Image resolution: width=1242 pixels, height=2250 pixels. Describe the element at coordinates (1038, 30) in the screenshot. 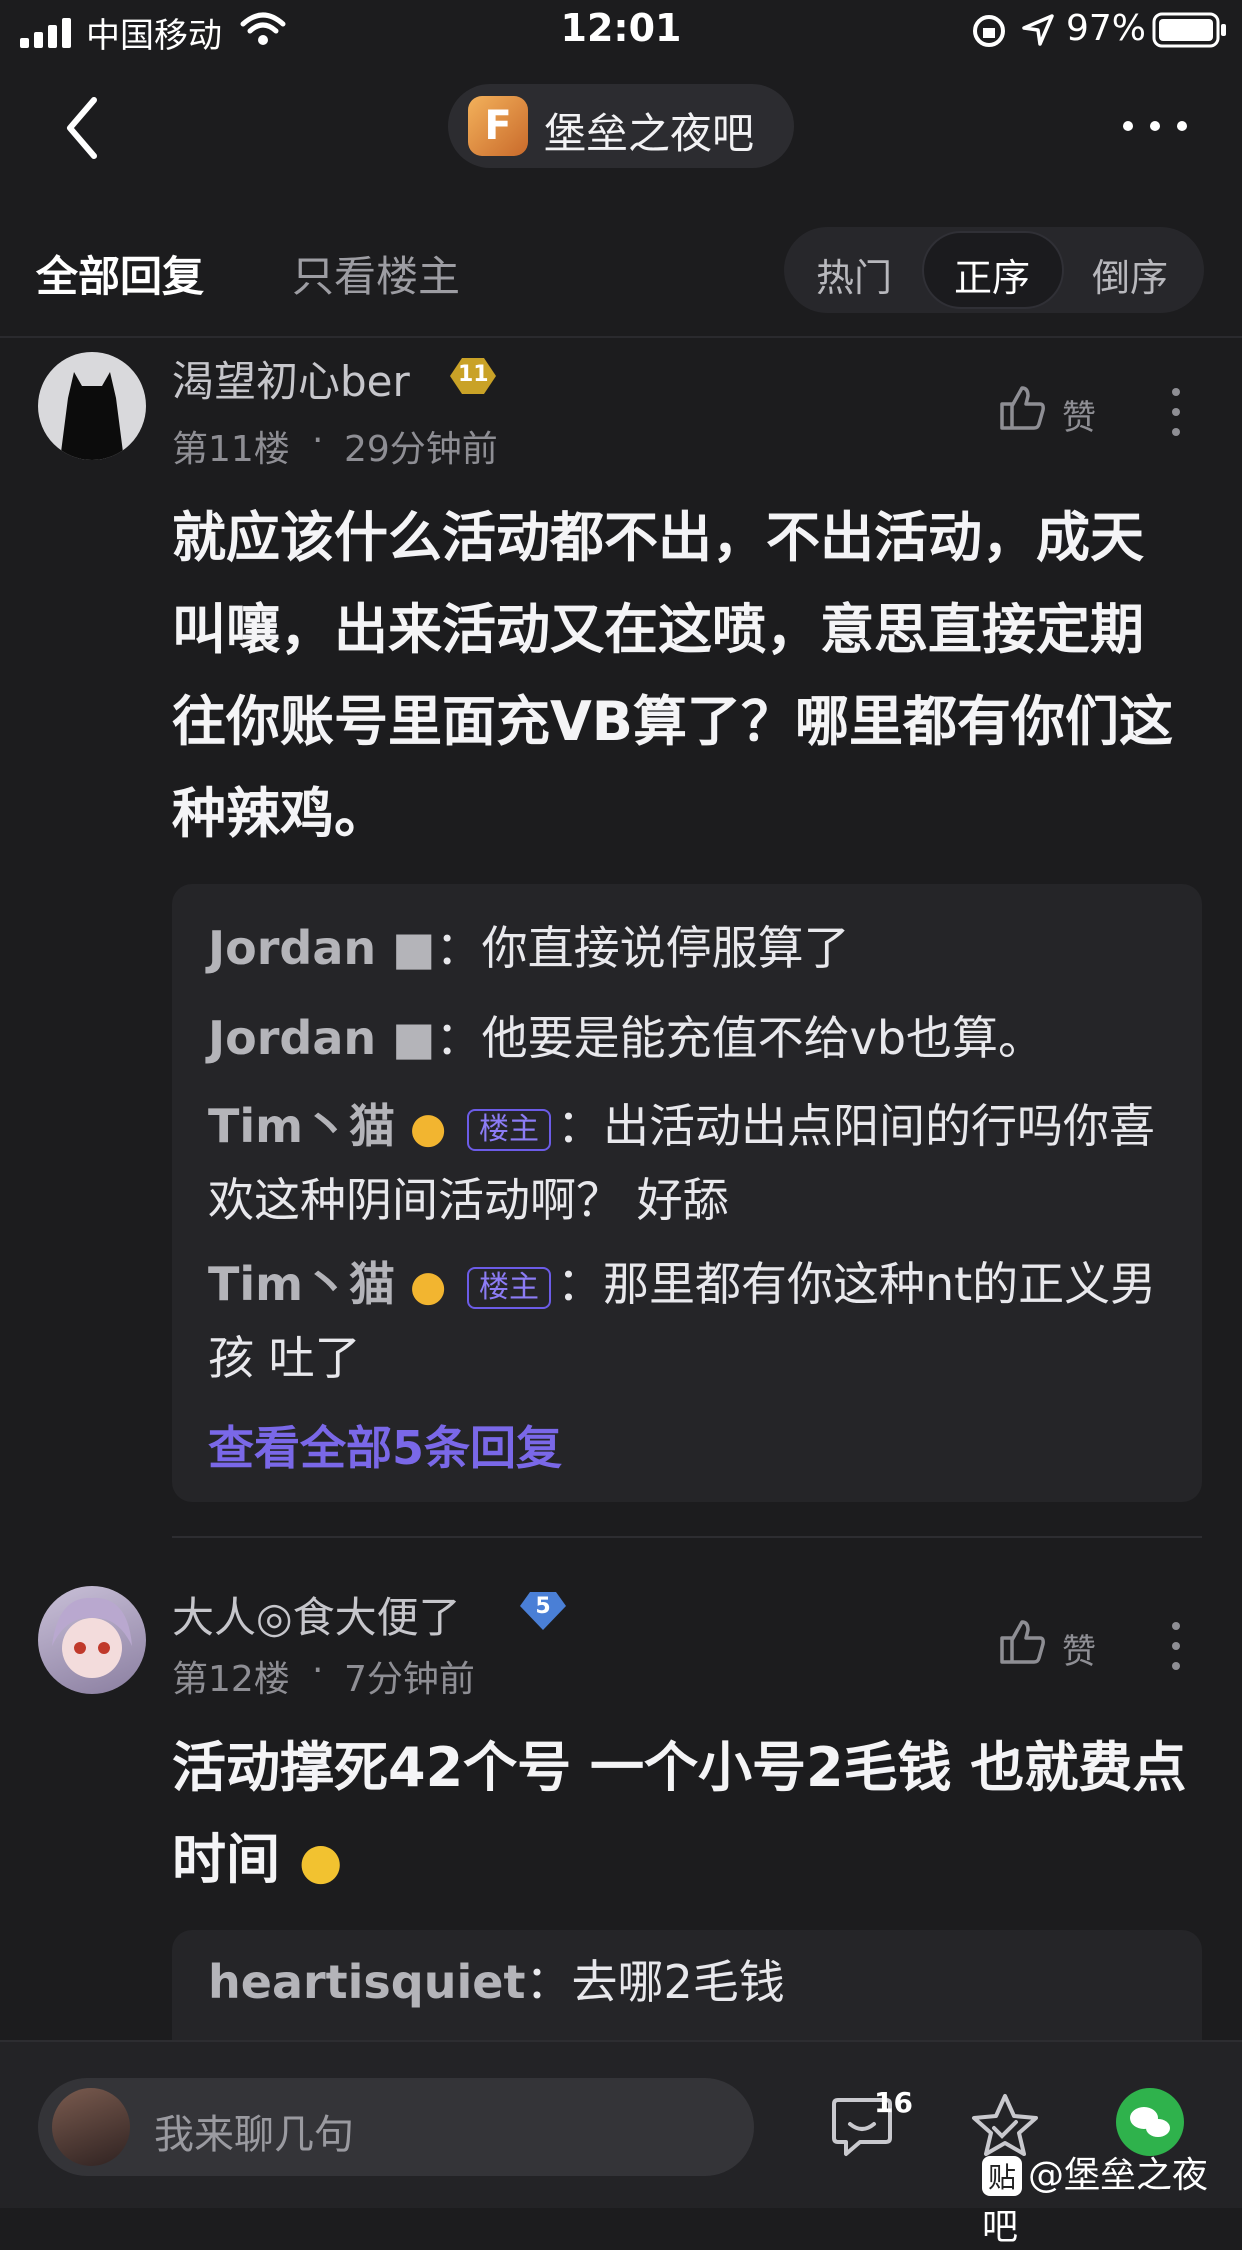

I see `location-icon` at that location.